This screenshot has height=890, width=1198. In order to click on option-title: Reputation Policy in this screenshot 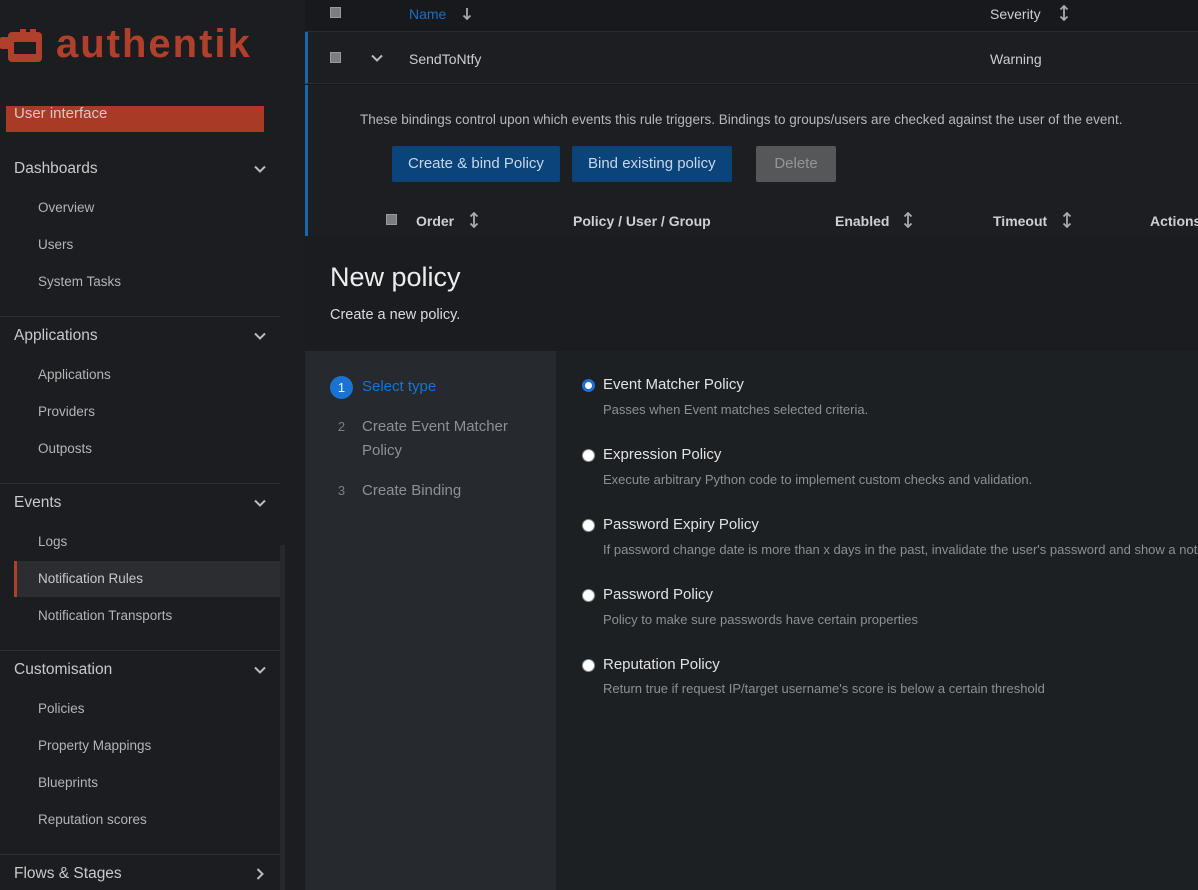, I will do `click(661, 664)`.